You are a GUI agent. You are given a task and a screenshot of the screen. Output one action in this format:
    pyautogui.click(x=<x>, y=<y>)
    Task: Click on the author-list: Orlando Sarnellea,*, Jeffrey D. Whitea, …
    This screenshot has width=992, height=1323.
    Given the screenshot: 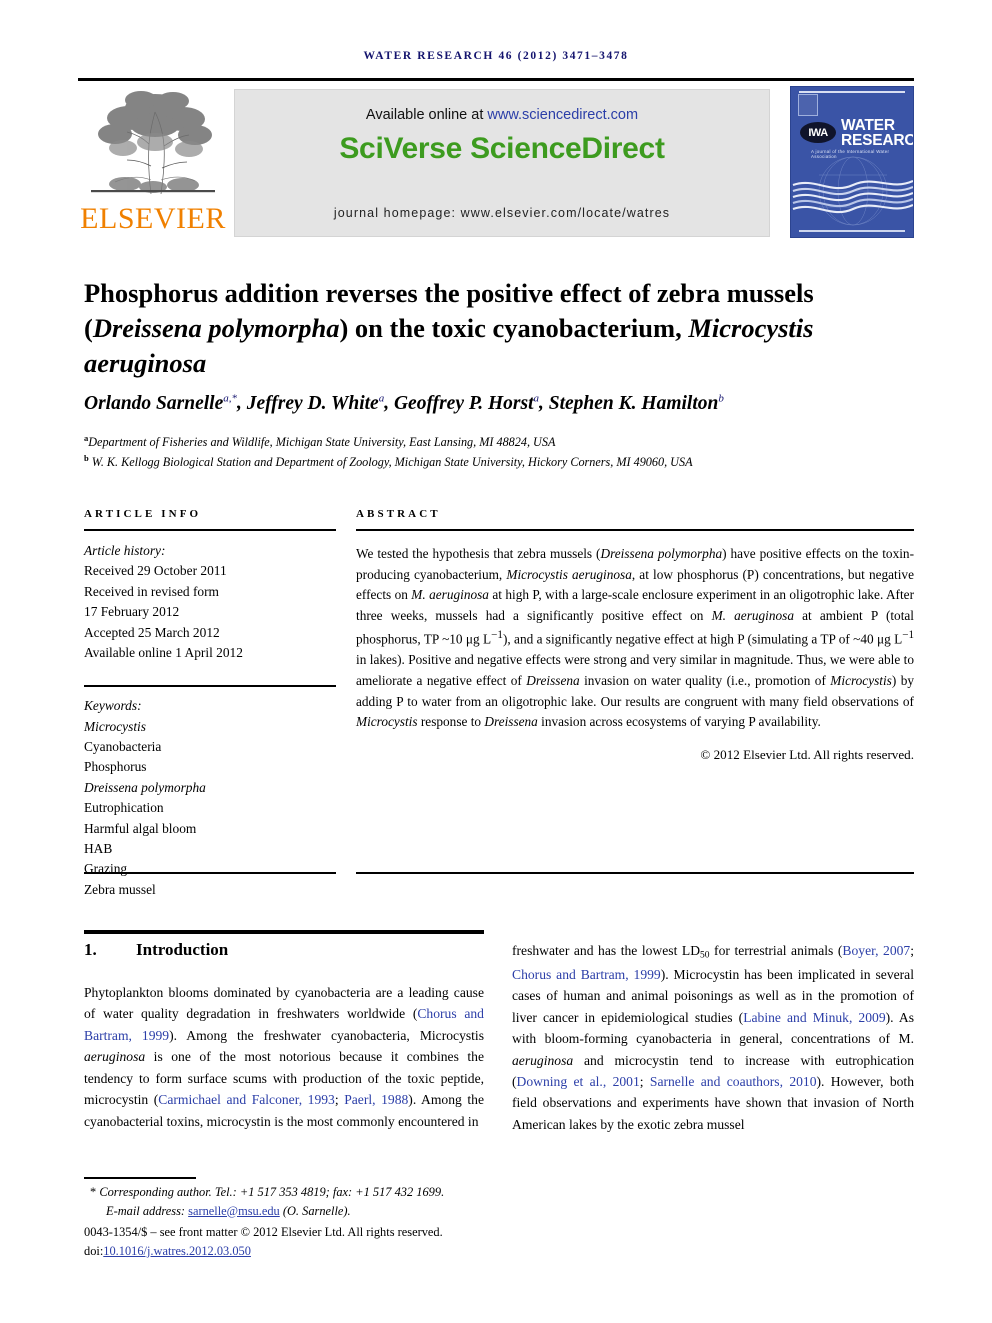 What is the action you would take?
    pyautogui.click(x=499, y=403)
    